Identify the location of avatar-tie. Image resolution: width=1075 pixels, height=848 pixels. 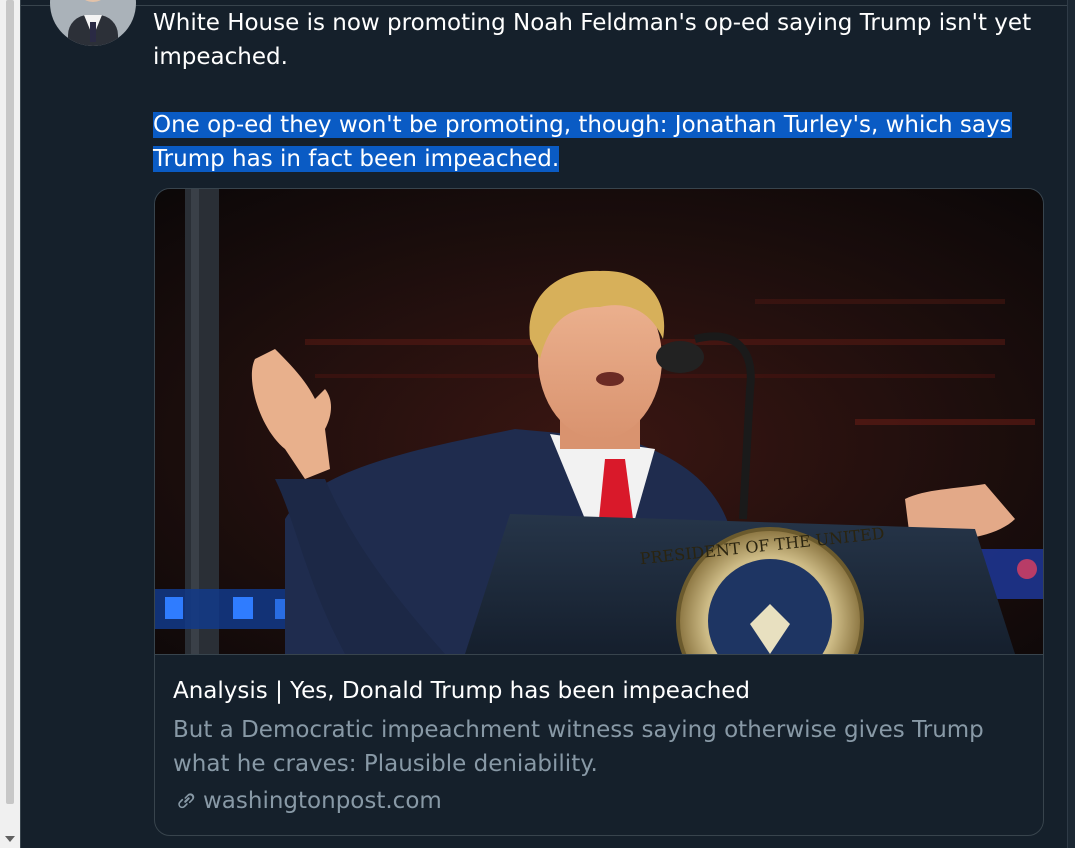
(93, 32).